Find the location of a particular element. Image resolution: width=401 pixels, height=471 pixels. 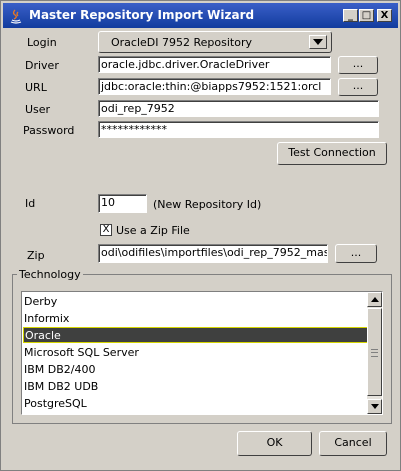

test-connection-button: Test Connection is located at coordinates (332, 153).